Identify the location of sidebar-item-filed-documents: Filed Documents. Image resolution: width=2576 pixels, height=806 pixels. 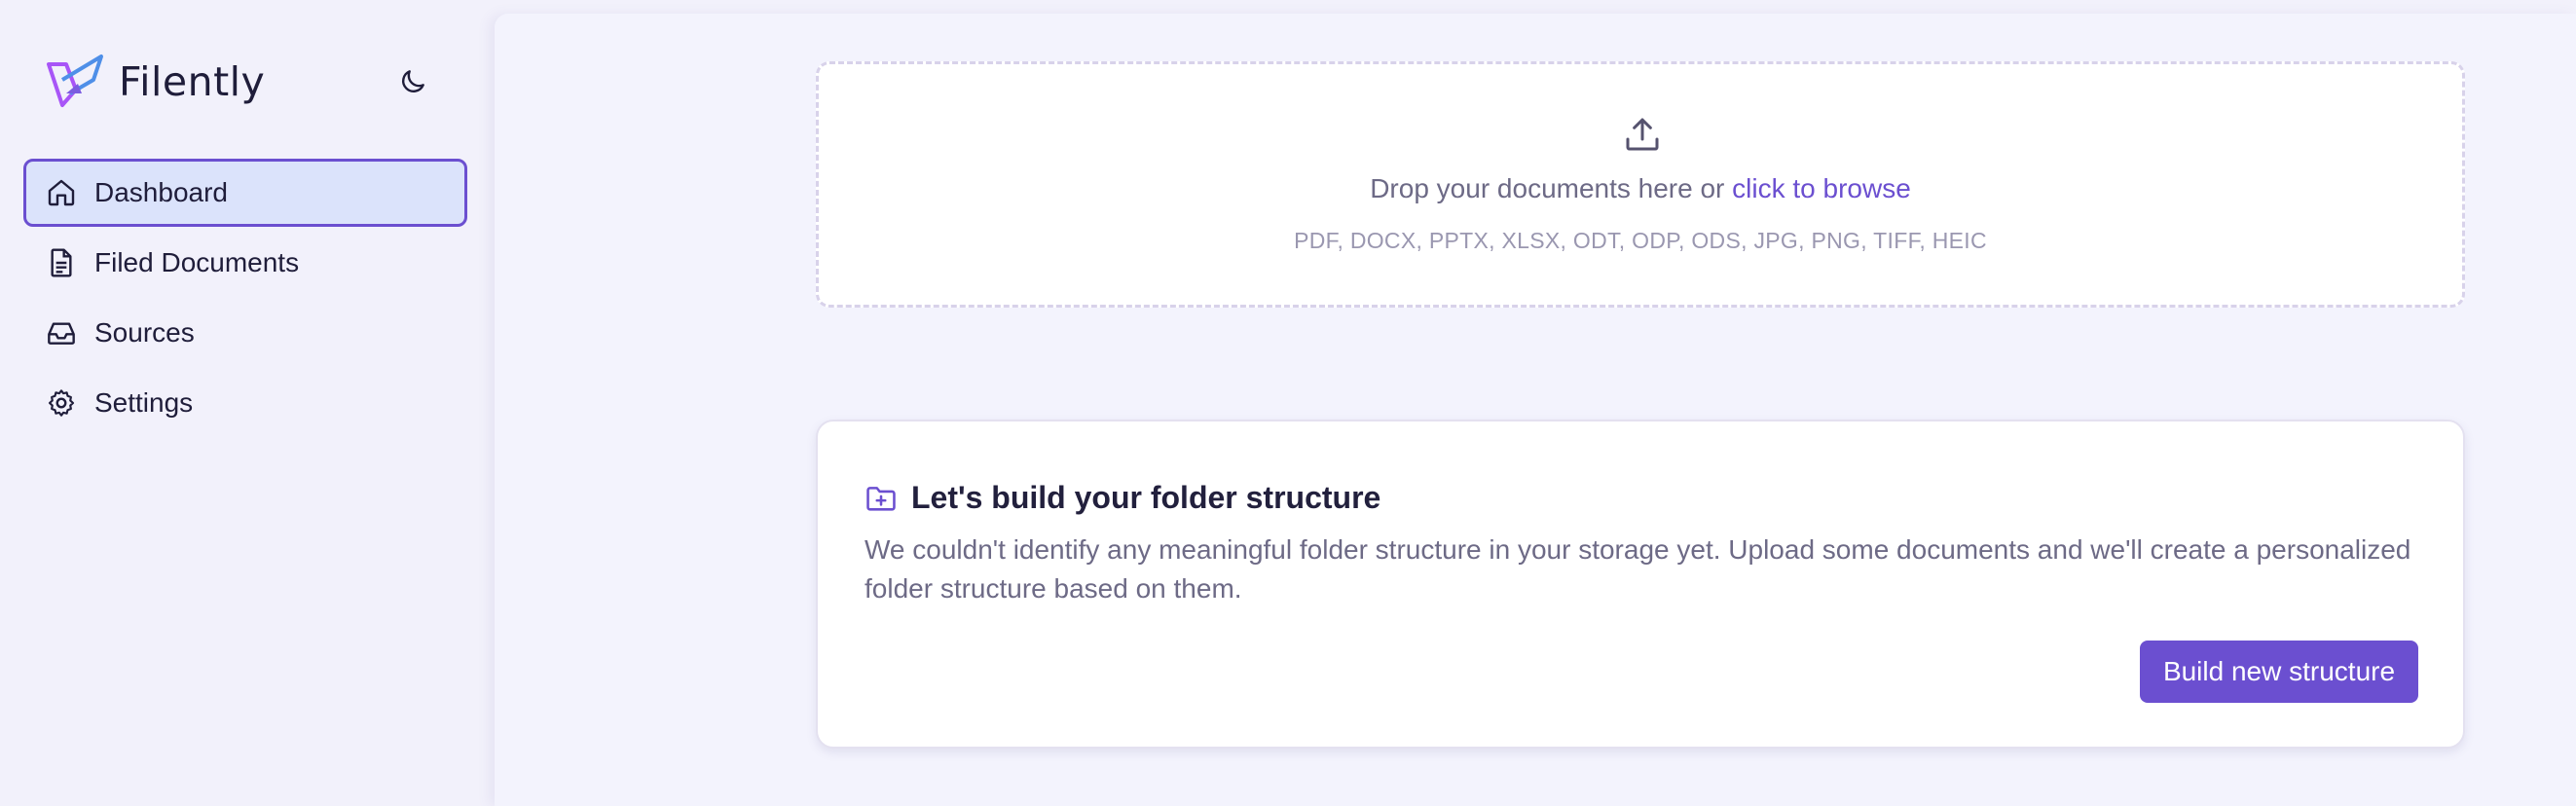
(245, 263).